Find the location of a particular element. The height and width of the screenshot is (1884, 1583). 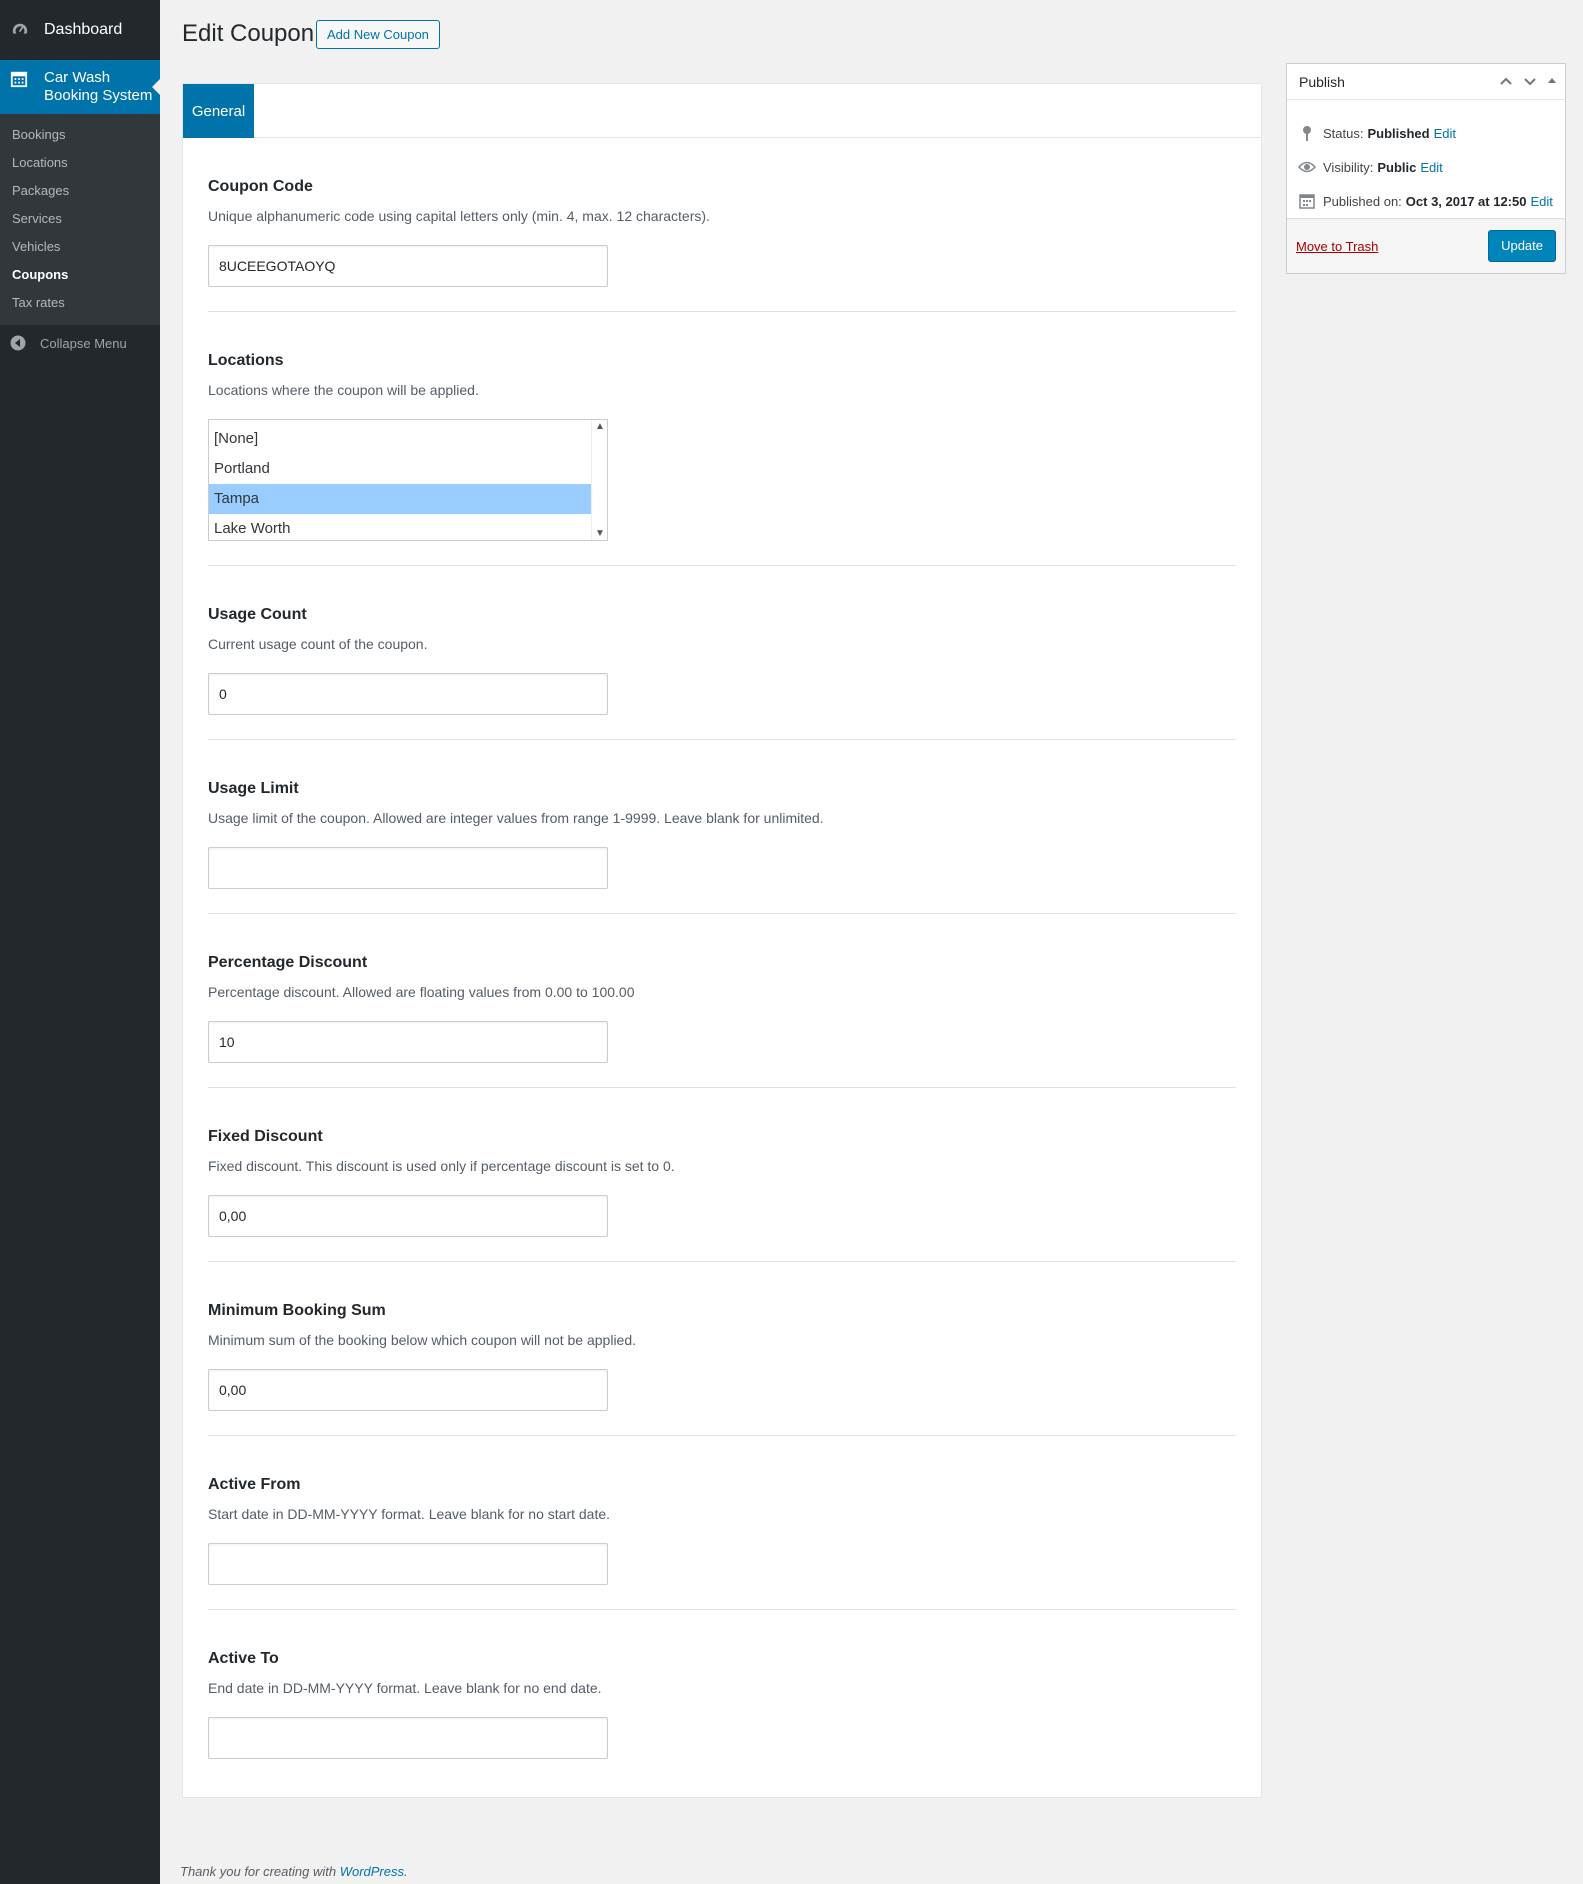

sidebar-item-packages: Packages is located at coordinates (80, 191).